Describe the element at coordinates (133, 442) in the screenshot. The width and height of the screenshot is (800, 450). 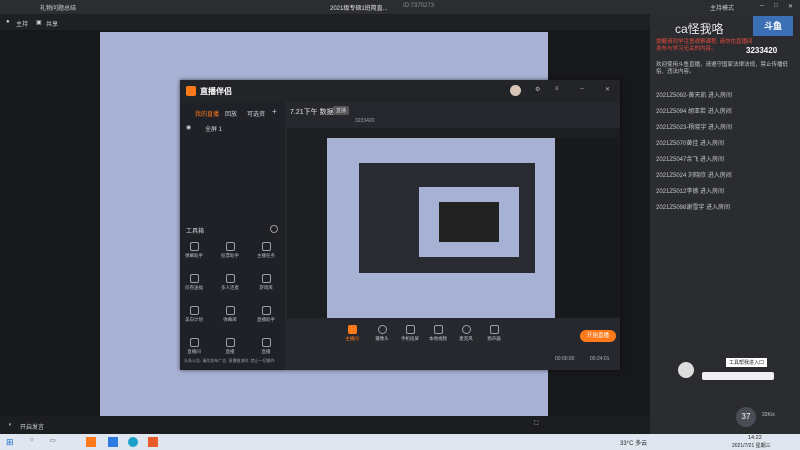
I see `browser-icon` at that location.